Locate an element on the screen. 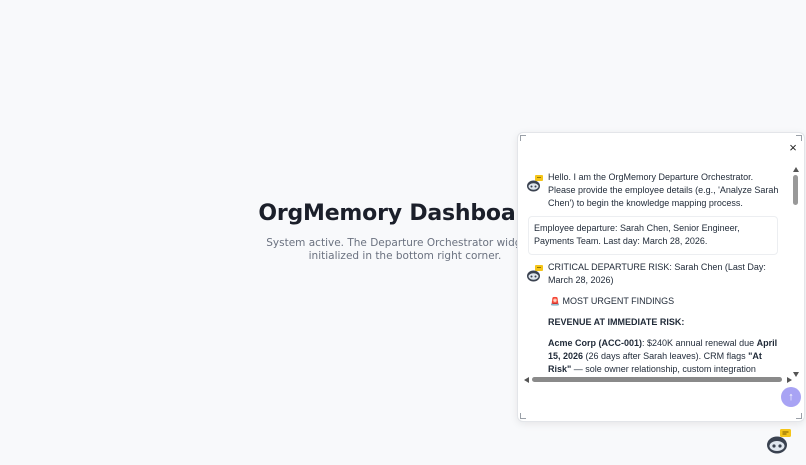  message-input is located at coordinates (649, 399).